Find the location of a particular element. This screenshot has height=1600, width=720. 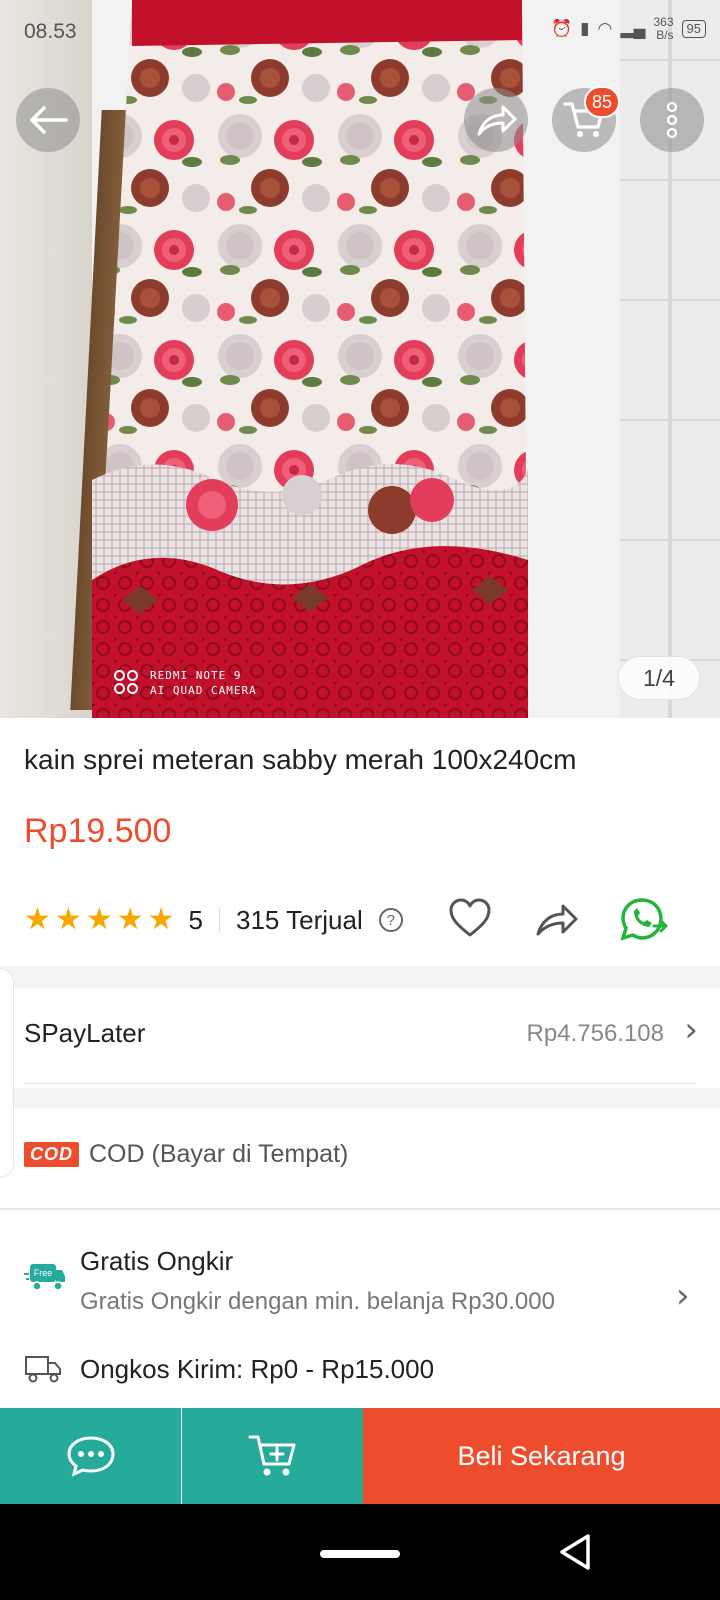

watermark-line-1: REDMI NOTE 9 is located at coordinates (196, 675).